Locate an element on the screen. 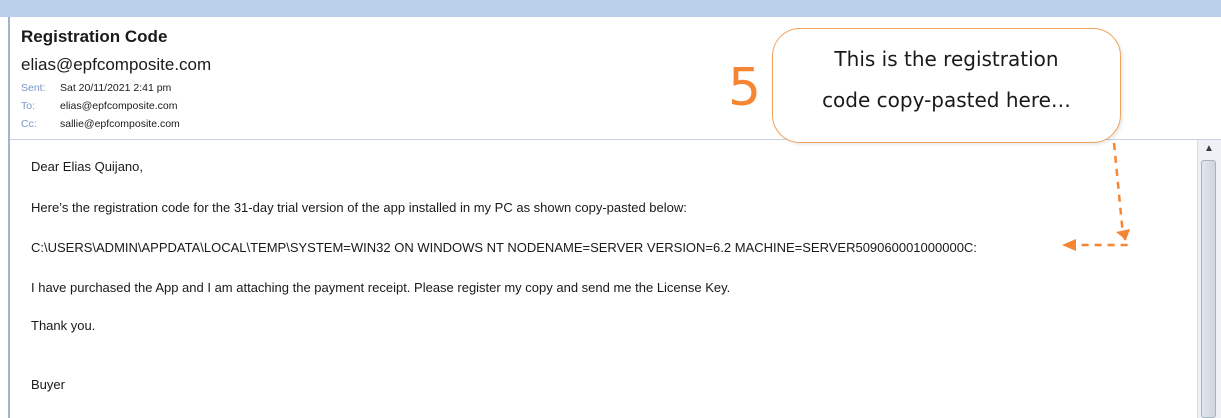 Image resolution: width=1221 pixels, height=418 pixels. cc-label: Cc: is located at coordinates (29, 124).